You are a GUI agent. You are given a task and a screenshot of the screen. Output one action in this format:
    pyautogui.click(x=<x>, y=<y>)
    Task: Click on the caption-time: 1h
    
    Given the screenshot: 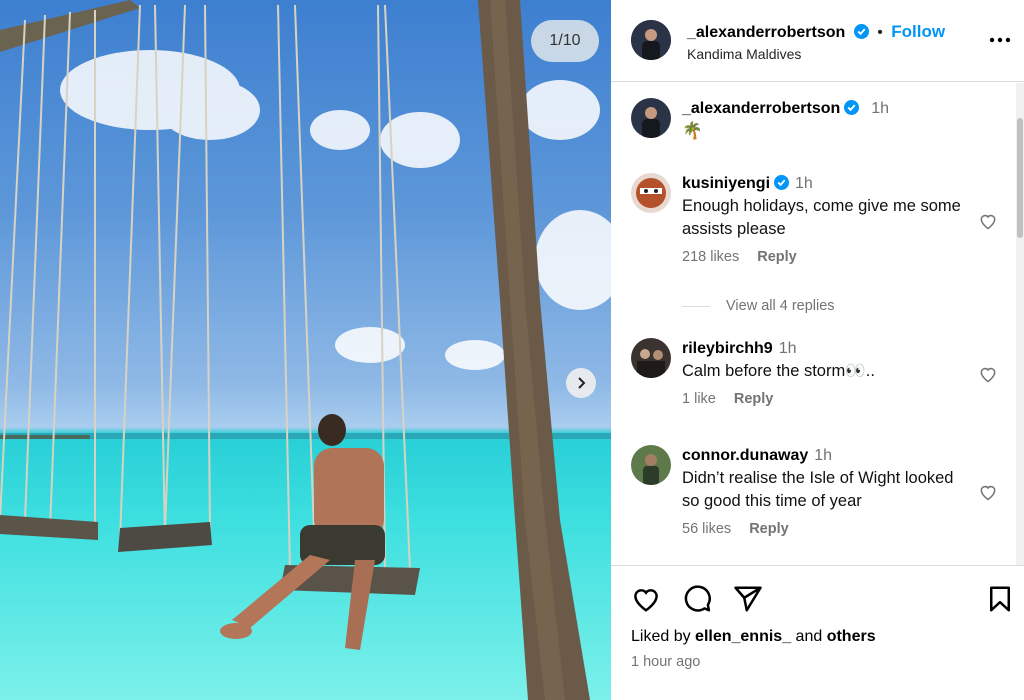 What is the action you would take?
    pyautogui.click(x=880, y=108)
    